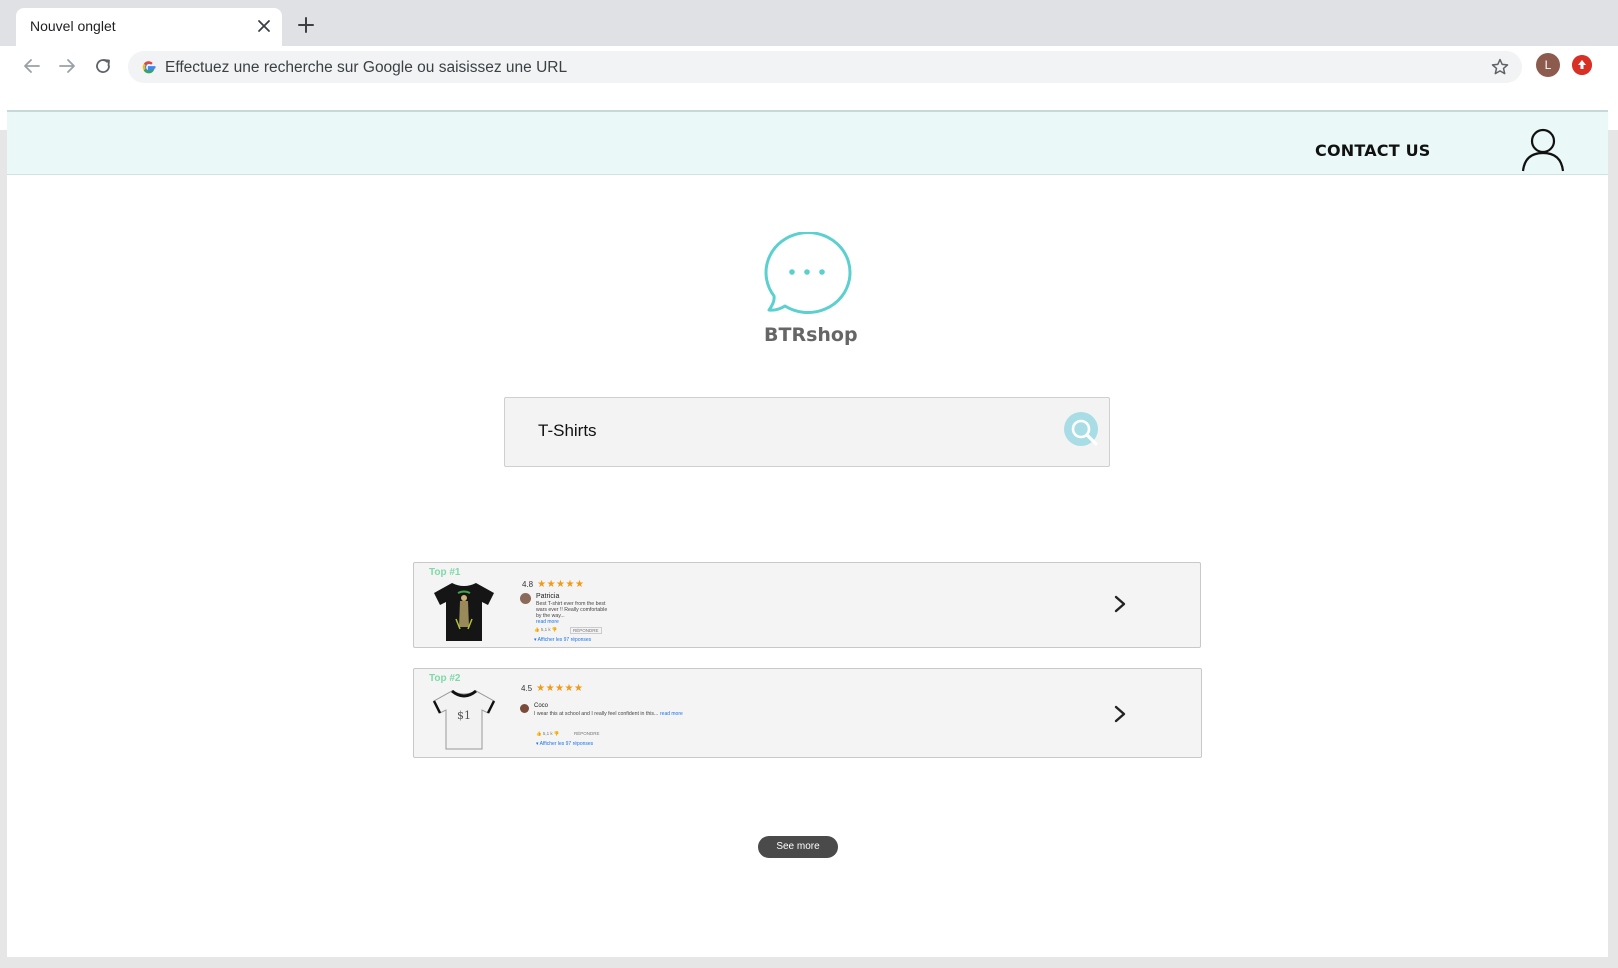  I want to click on browser-tab-strip: Nouvel onglet, so click(809, 23).